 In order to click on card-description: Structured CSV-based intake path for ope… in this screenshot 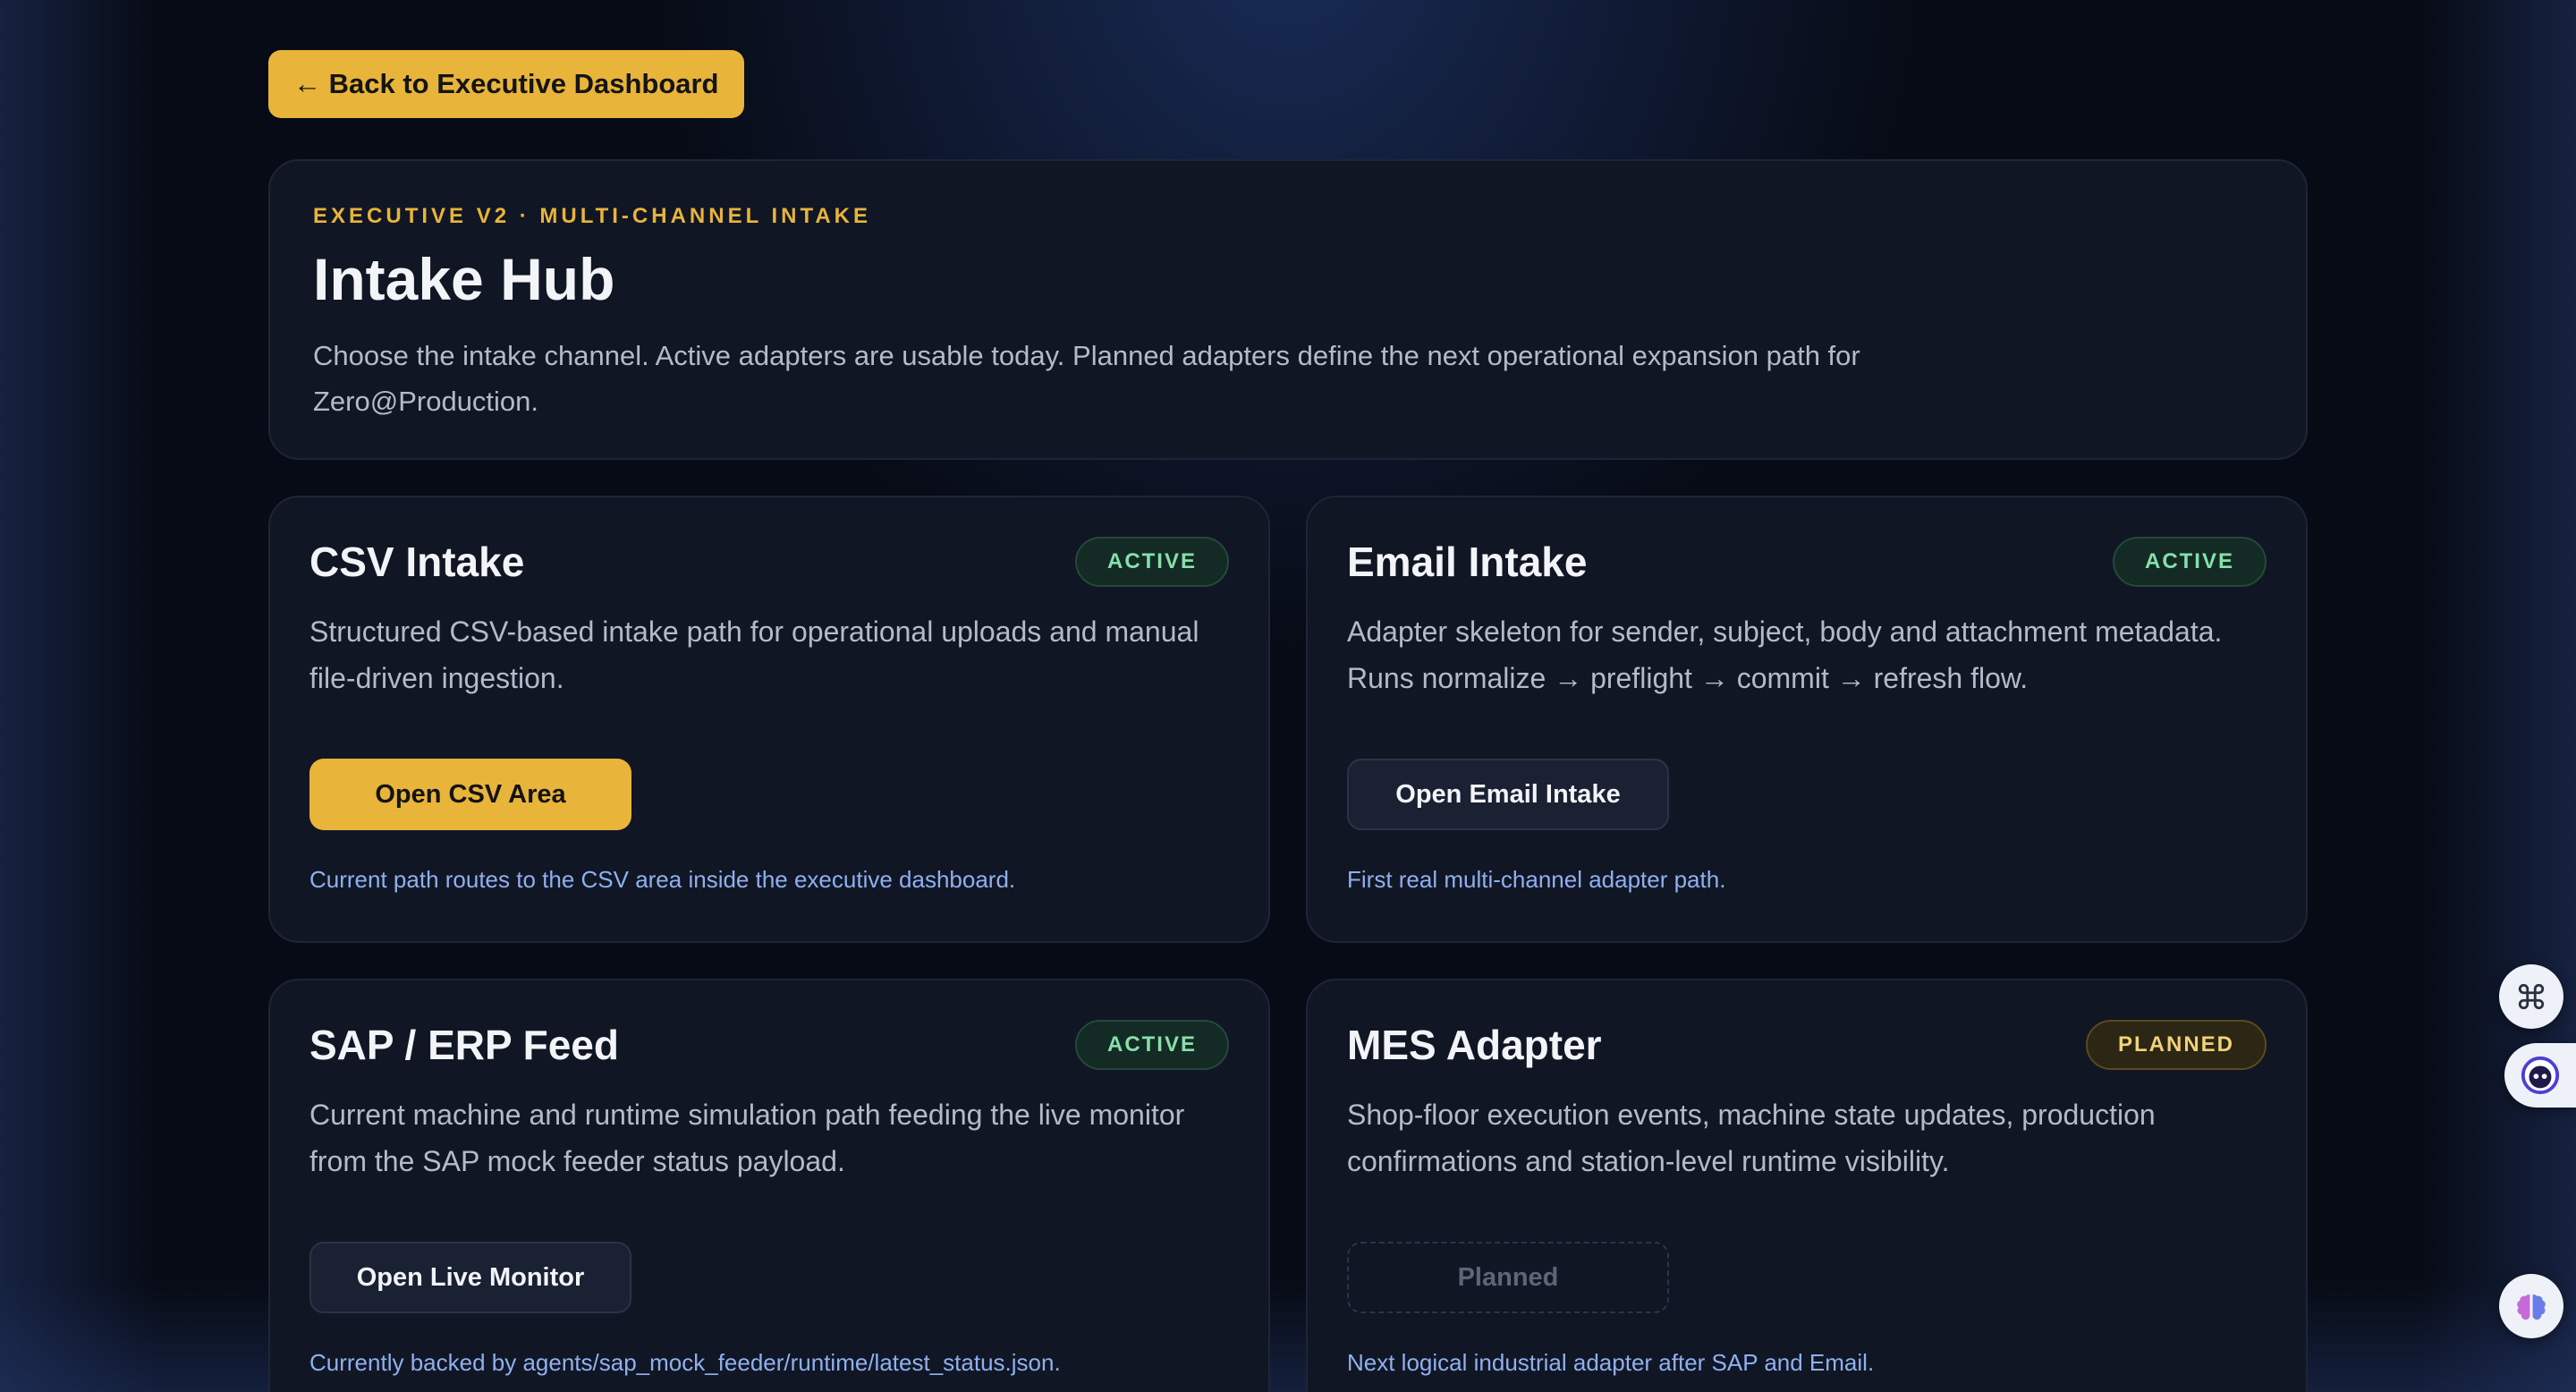, I will do `click(754, 654)`.